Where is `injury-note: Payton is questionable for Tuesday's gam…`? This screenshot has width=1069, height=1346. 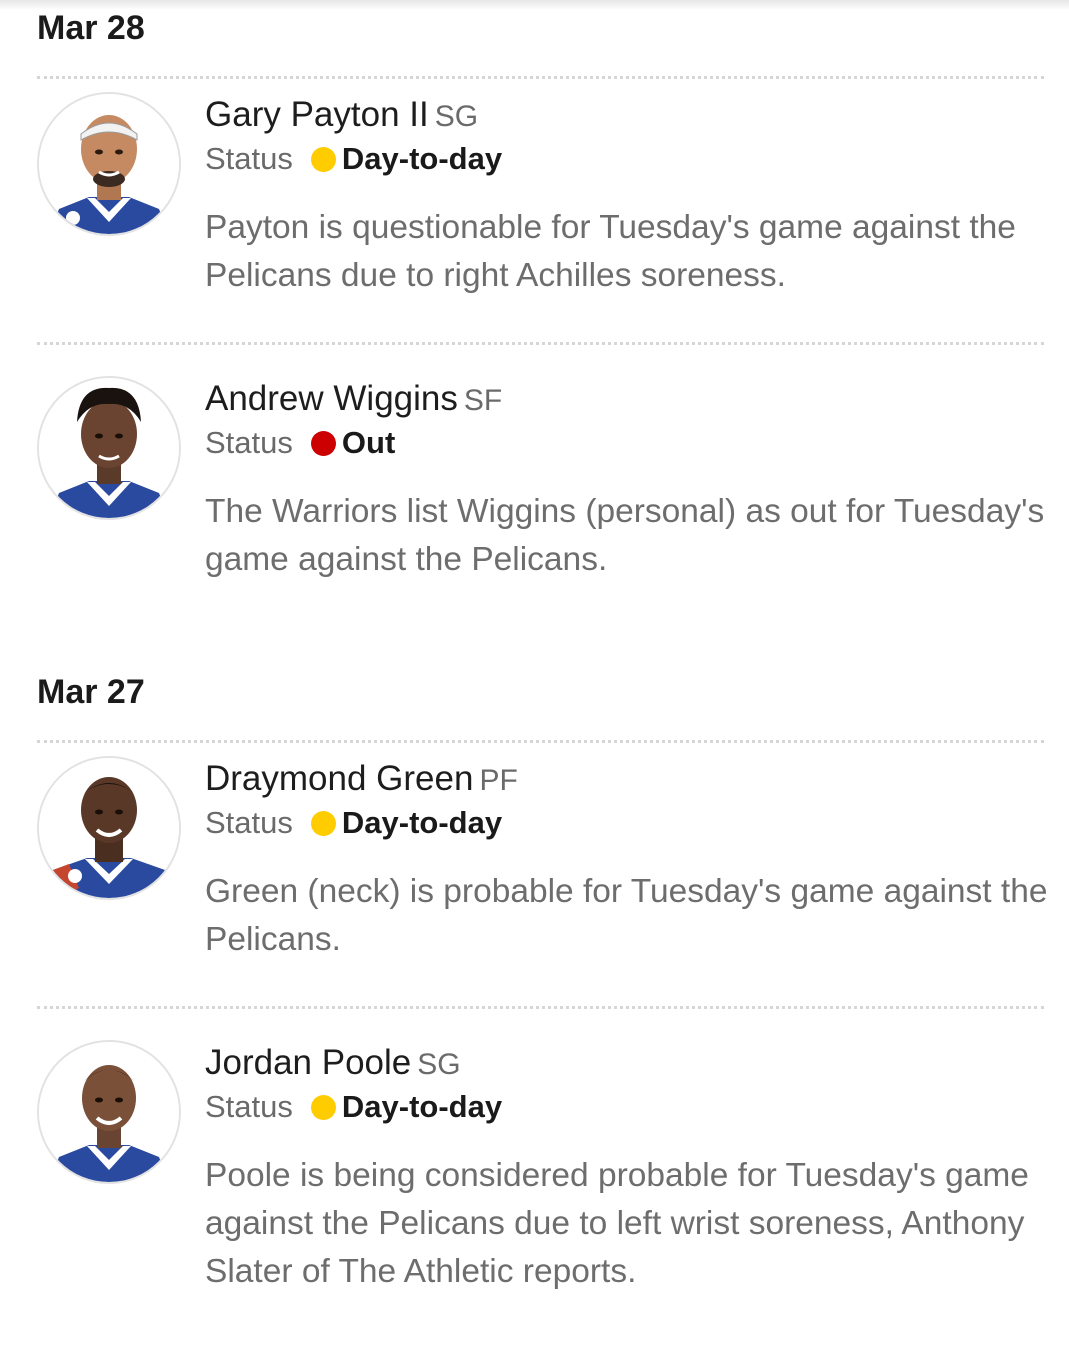
injury-note: Payton is questionable for Tuesday's gam… is located at coordinates (610, 251).